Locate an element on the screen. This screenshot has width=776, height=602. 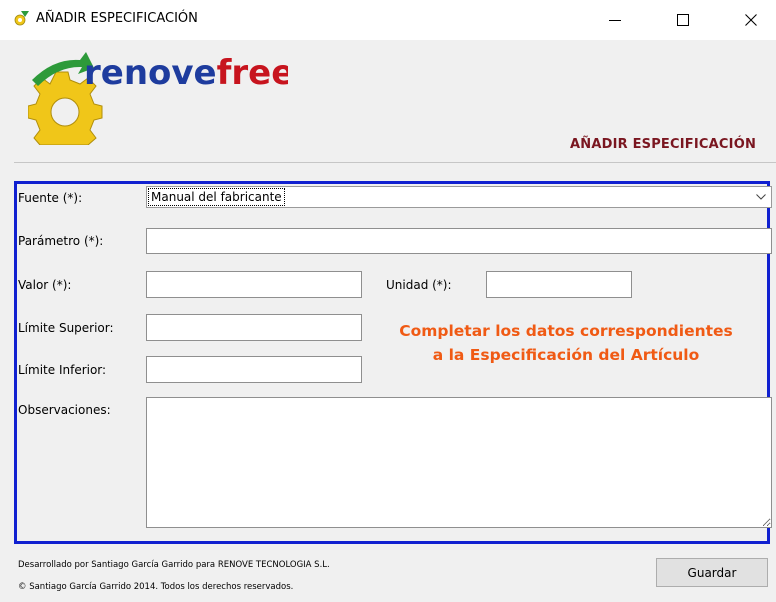
instruction-line-1: Completar los datos correspondientes is located at coordinates (566, 331).